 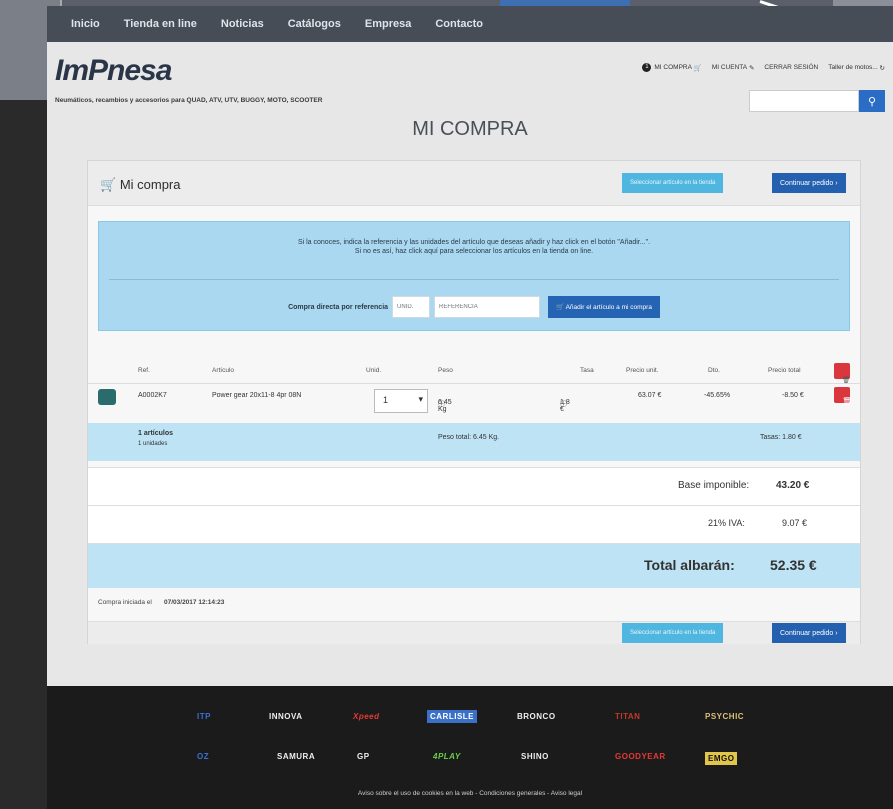 I want to click on total-label: Total albarán:, so click(x=689, y=565).